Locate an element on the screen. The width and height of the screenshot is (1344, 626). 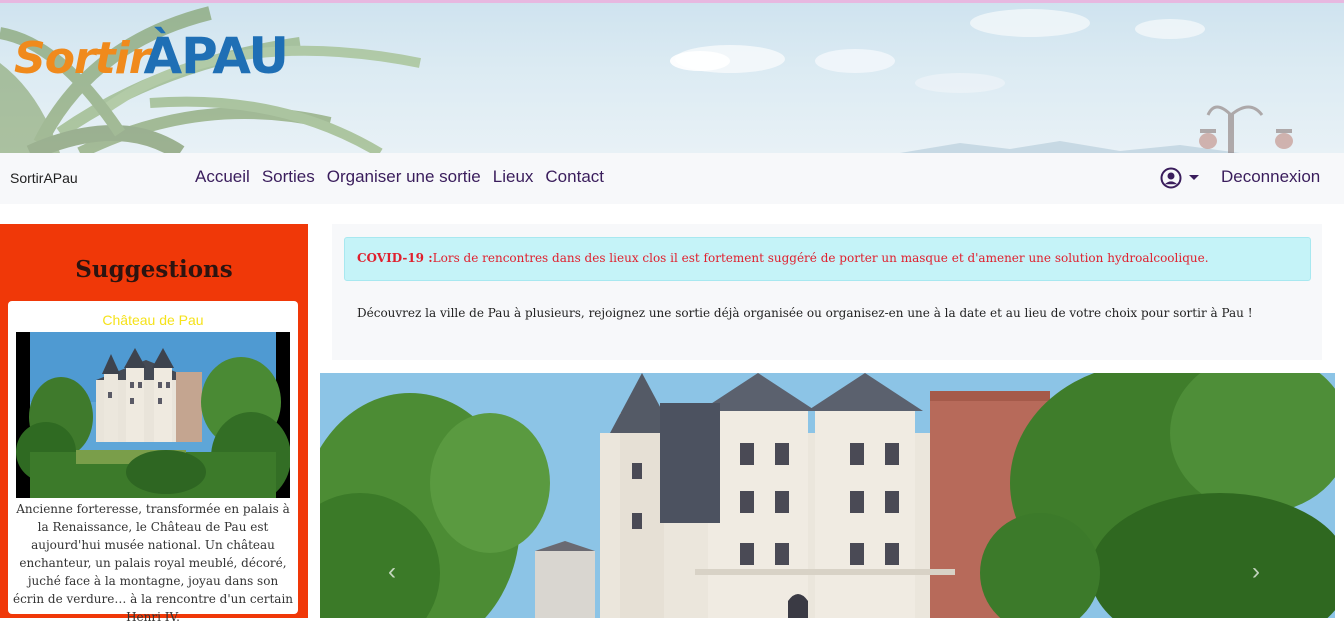
sidebar-title: Suggestions is located at coordinates (154, 269).